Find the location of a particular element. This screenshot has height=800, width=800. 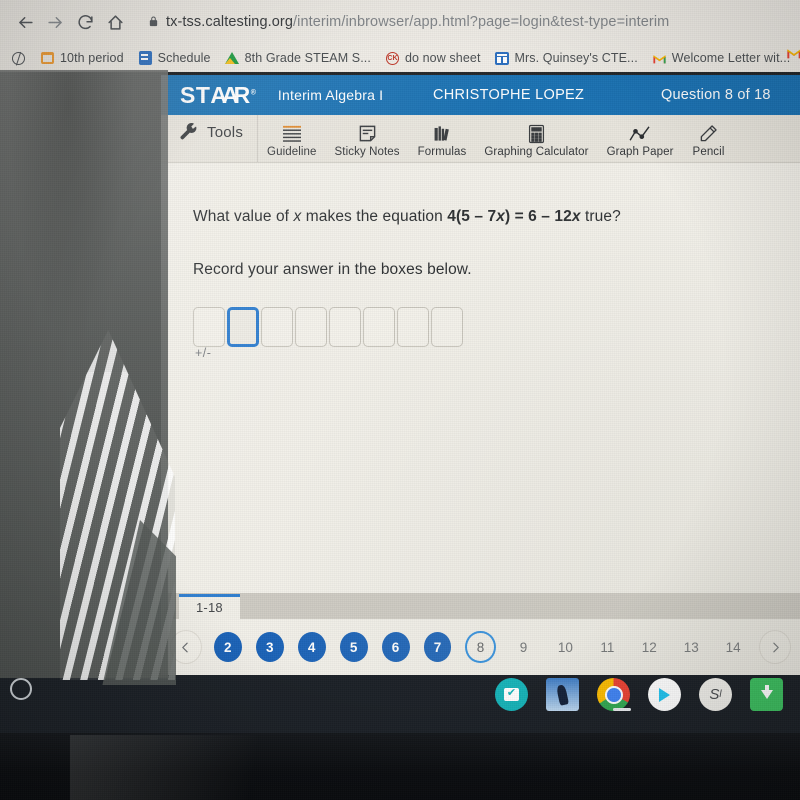

trademark-mark: ® is located at coordinates (253, 92).